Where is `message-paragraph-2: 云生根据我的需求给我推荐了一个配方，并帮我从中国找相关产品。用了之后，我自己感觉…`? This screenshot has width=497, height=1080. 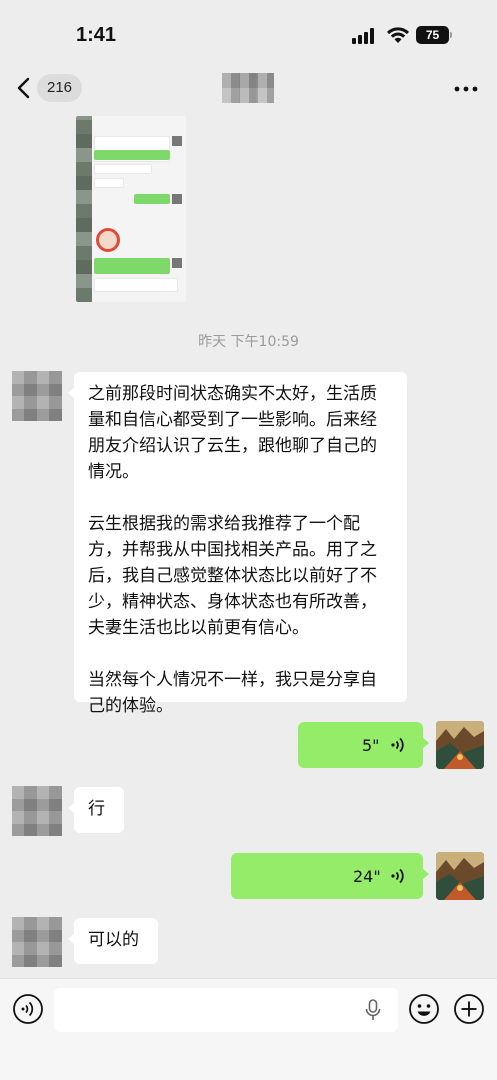 message-paragraph-2: 云生根据我的需求给我推荐了一个配方，并帮我从中国找相关产品。用了之后，我自己感觉… is located at coordinates (232, 576).